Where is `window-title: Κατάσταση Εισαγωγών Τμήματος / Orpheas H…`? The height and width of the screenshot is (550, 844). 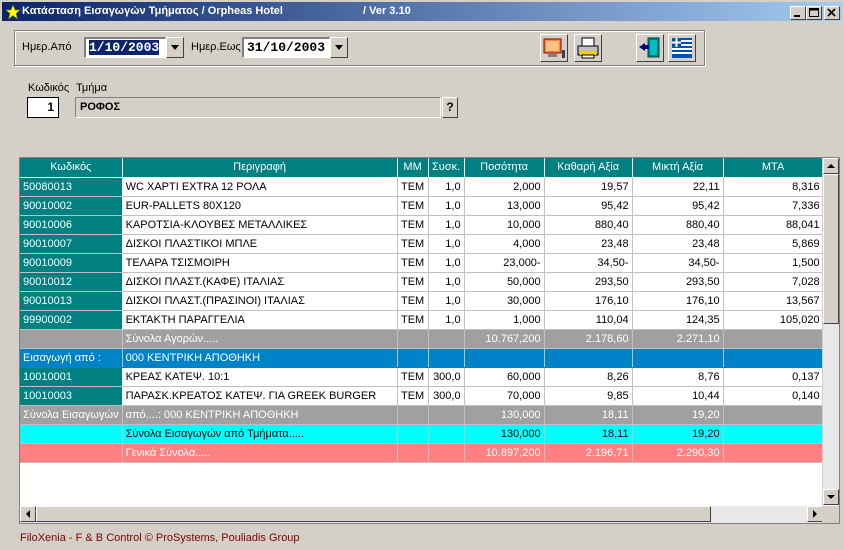
window-title: Κατάσταση Εισαγωγών Τμήματος / Orpheas H… is located at coordinates (152, 11).